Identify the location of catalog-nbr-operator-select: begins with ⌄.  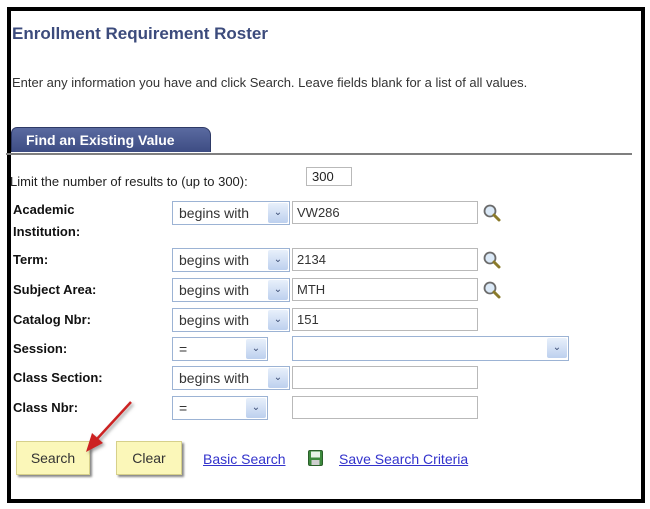
(231, 320).